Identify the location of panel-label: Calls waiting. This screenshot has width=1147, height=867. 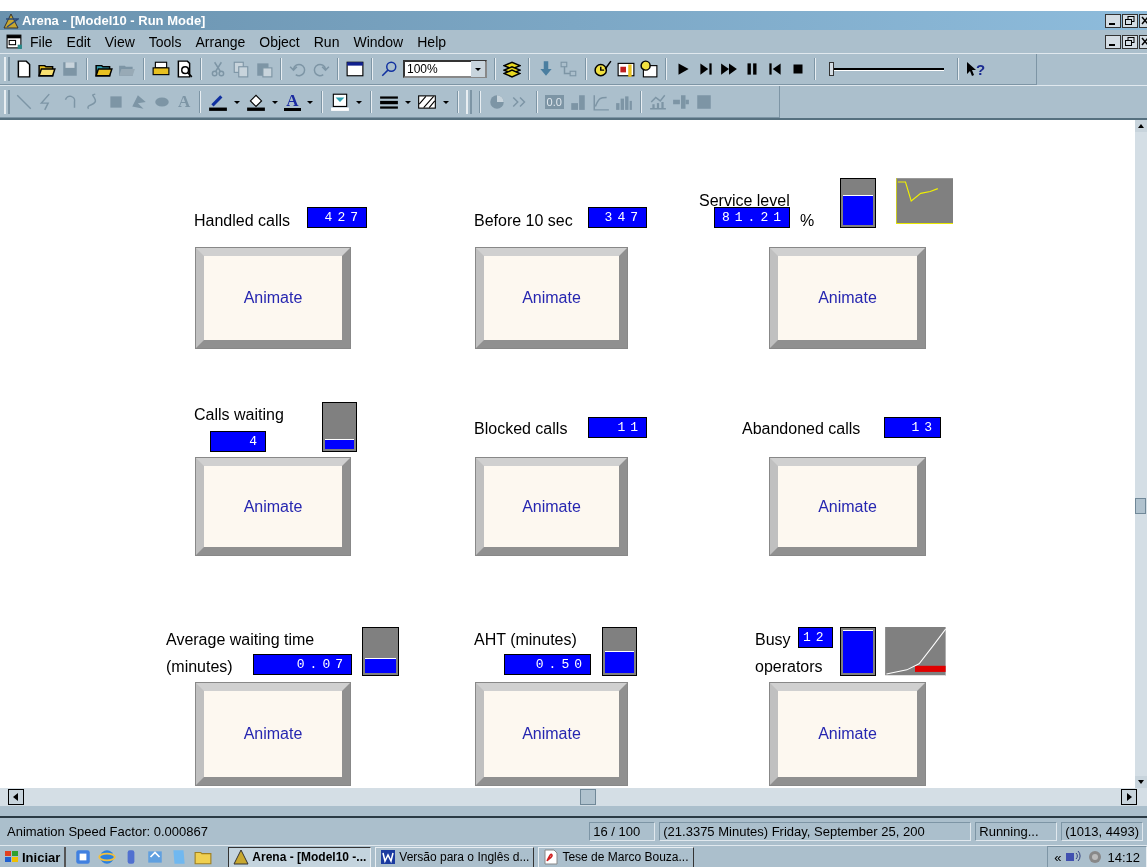
(239, 415).